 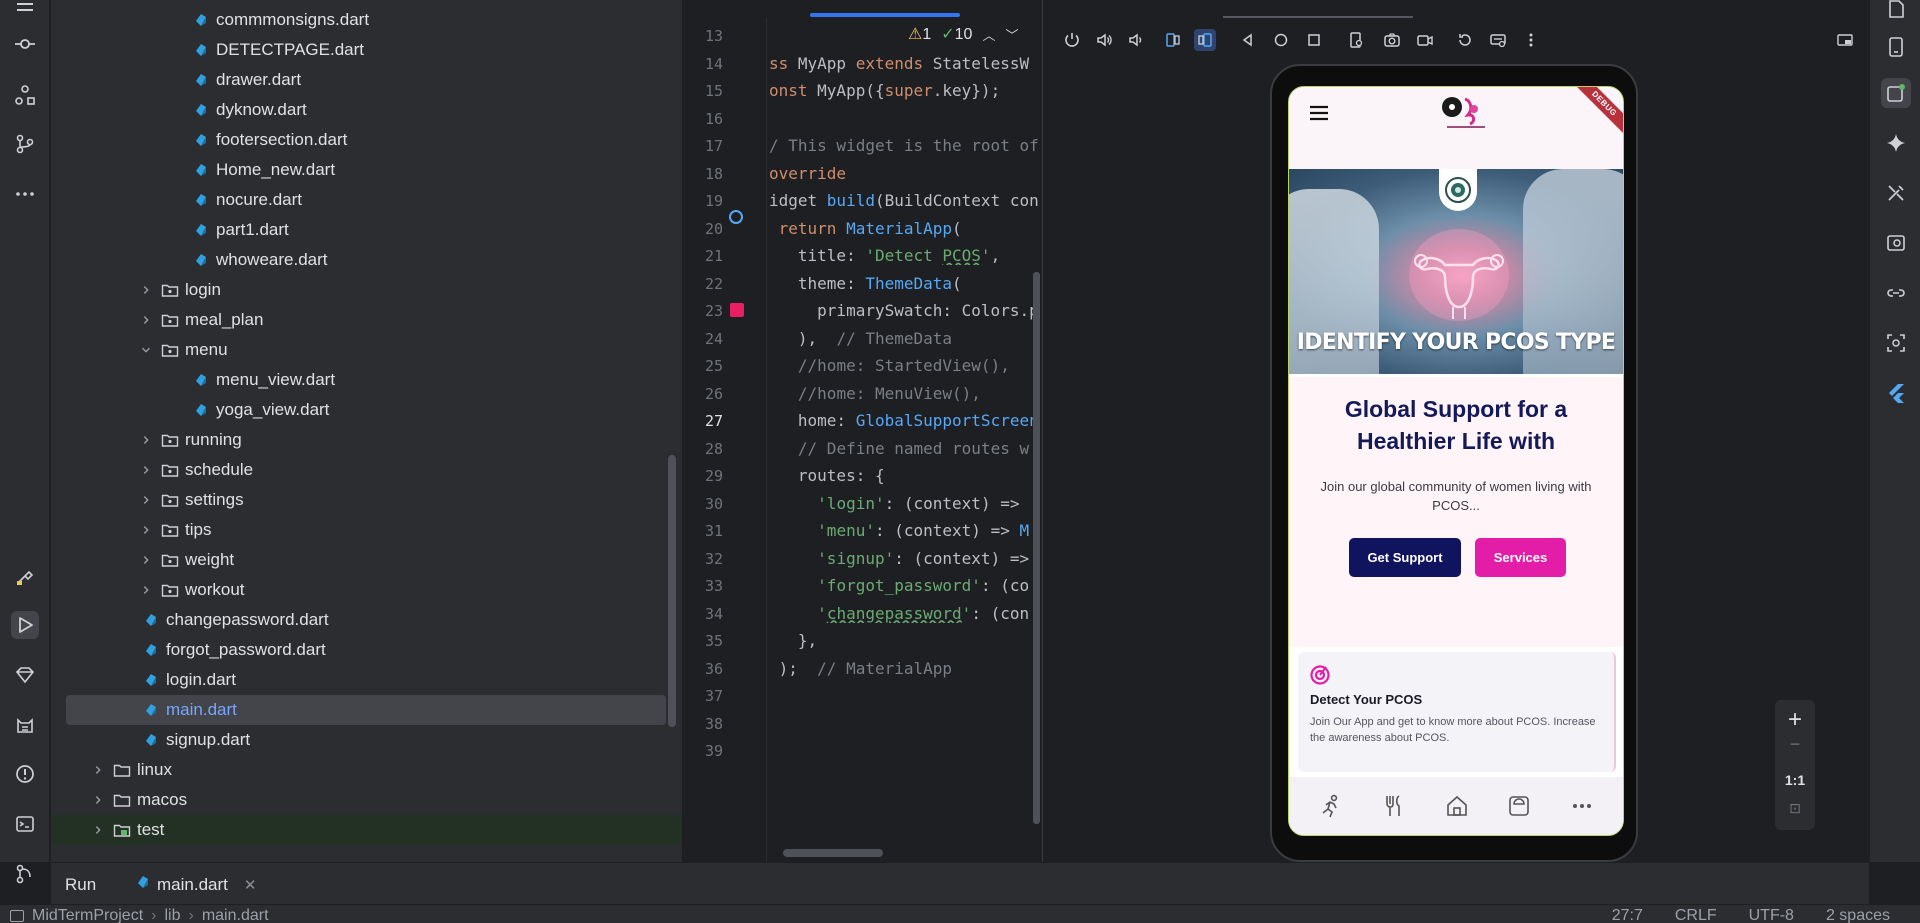 I want to click on tree-file-item: whoweare.dart, so click(x=359, y=260).